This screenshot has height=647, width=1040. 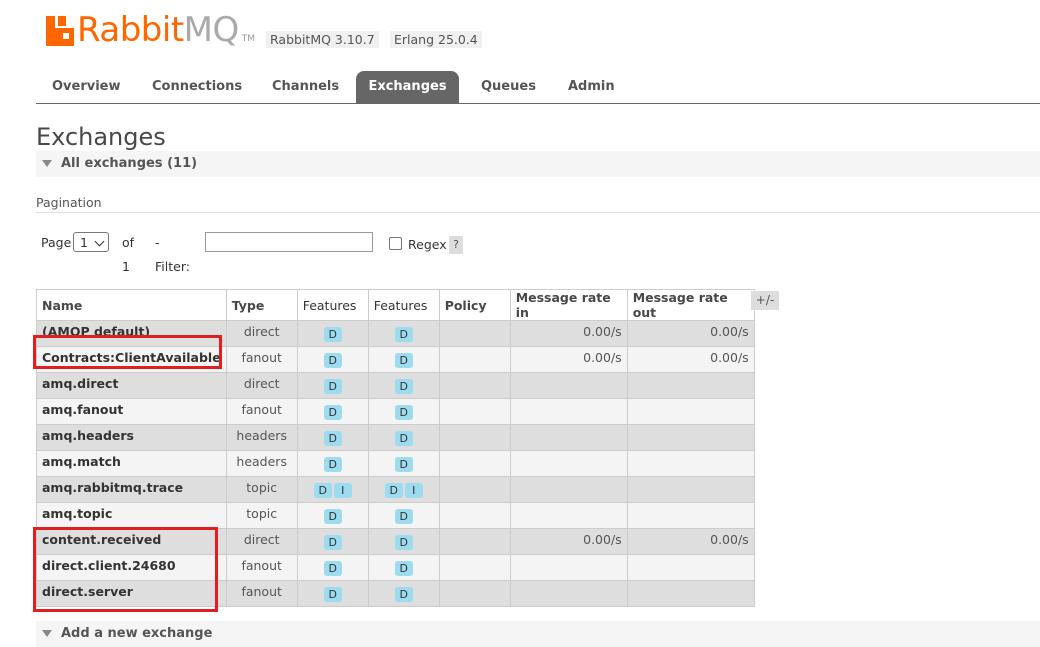 I want to click on message-rate-out: 0.00/s, so click(x=690, y=359).